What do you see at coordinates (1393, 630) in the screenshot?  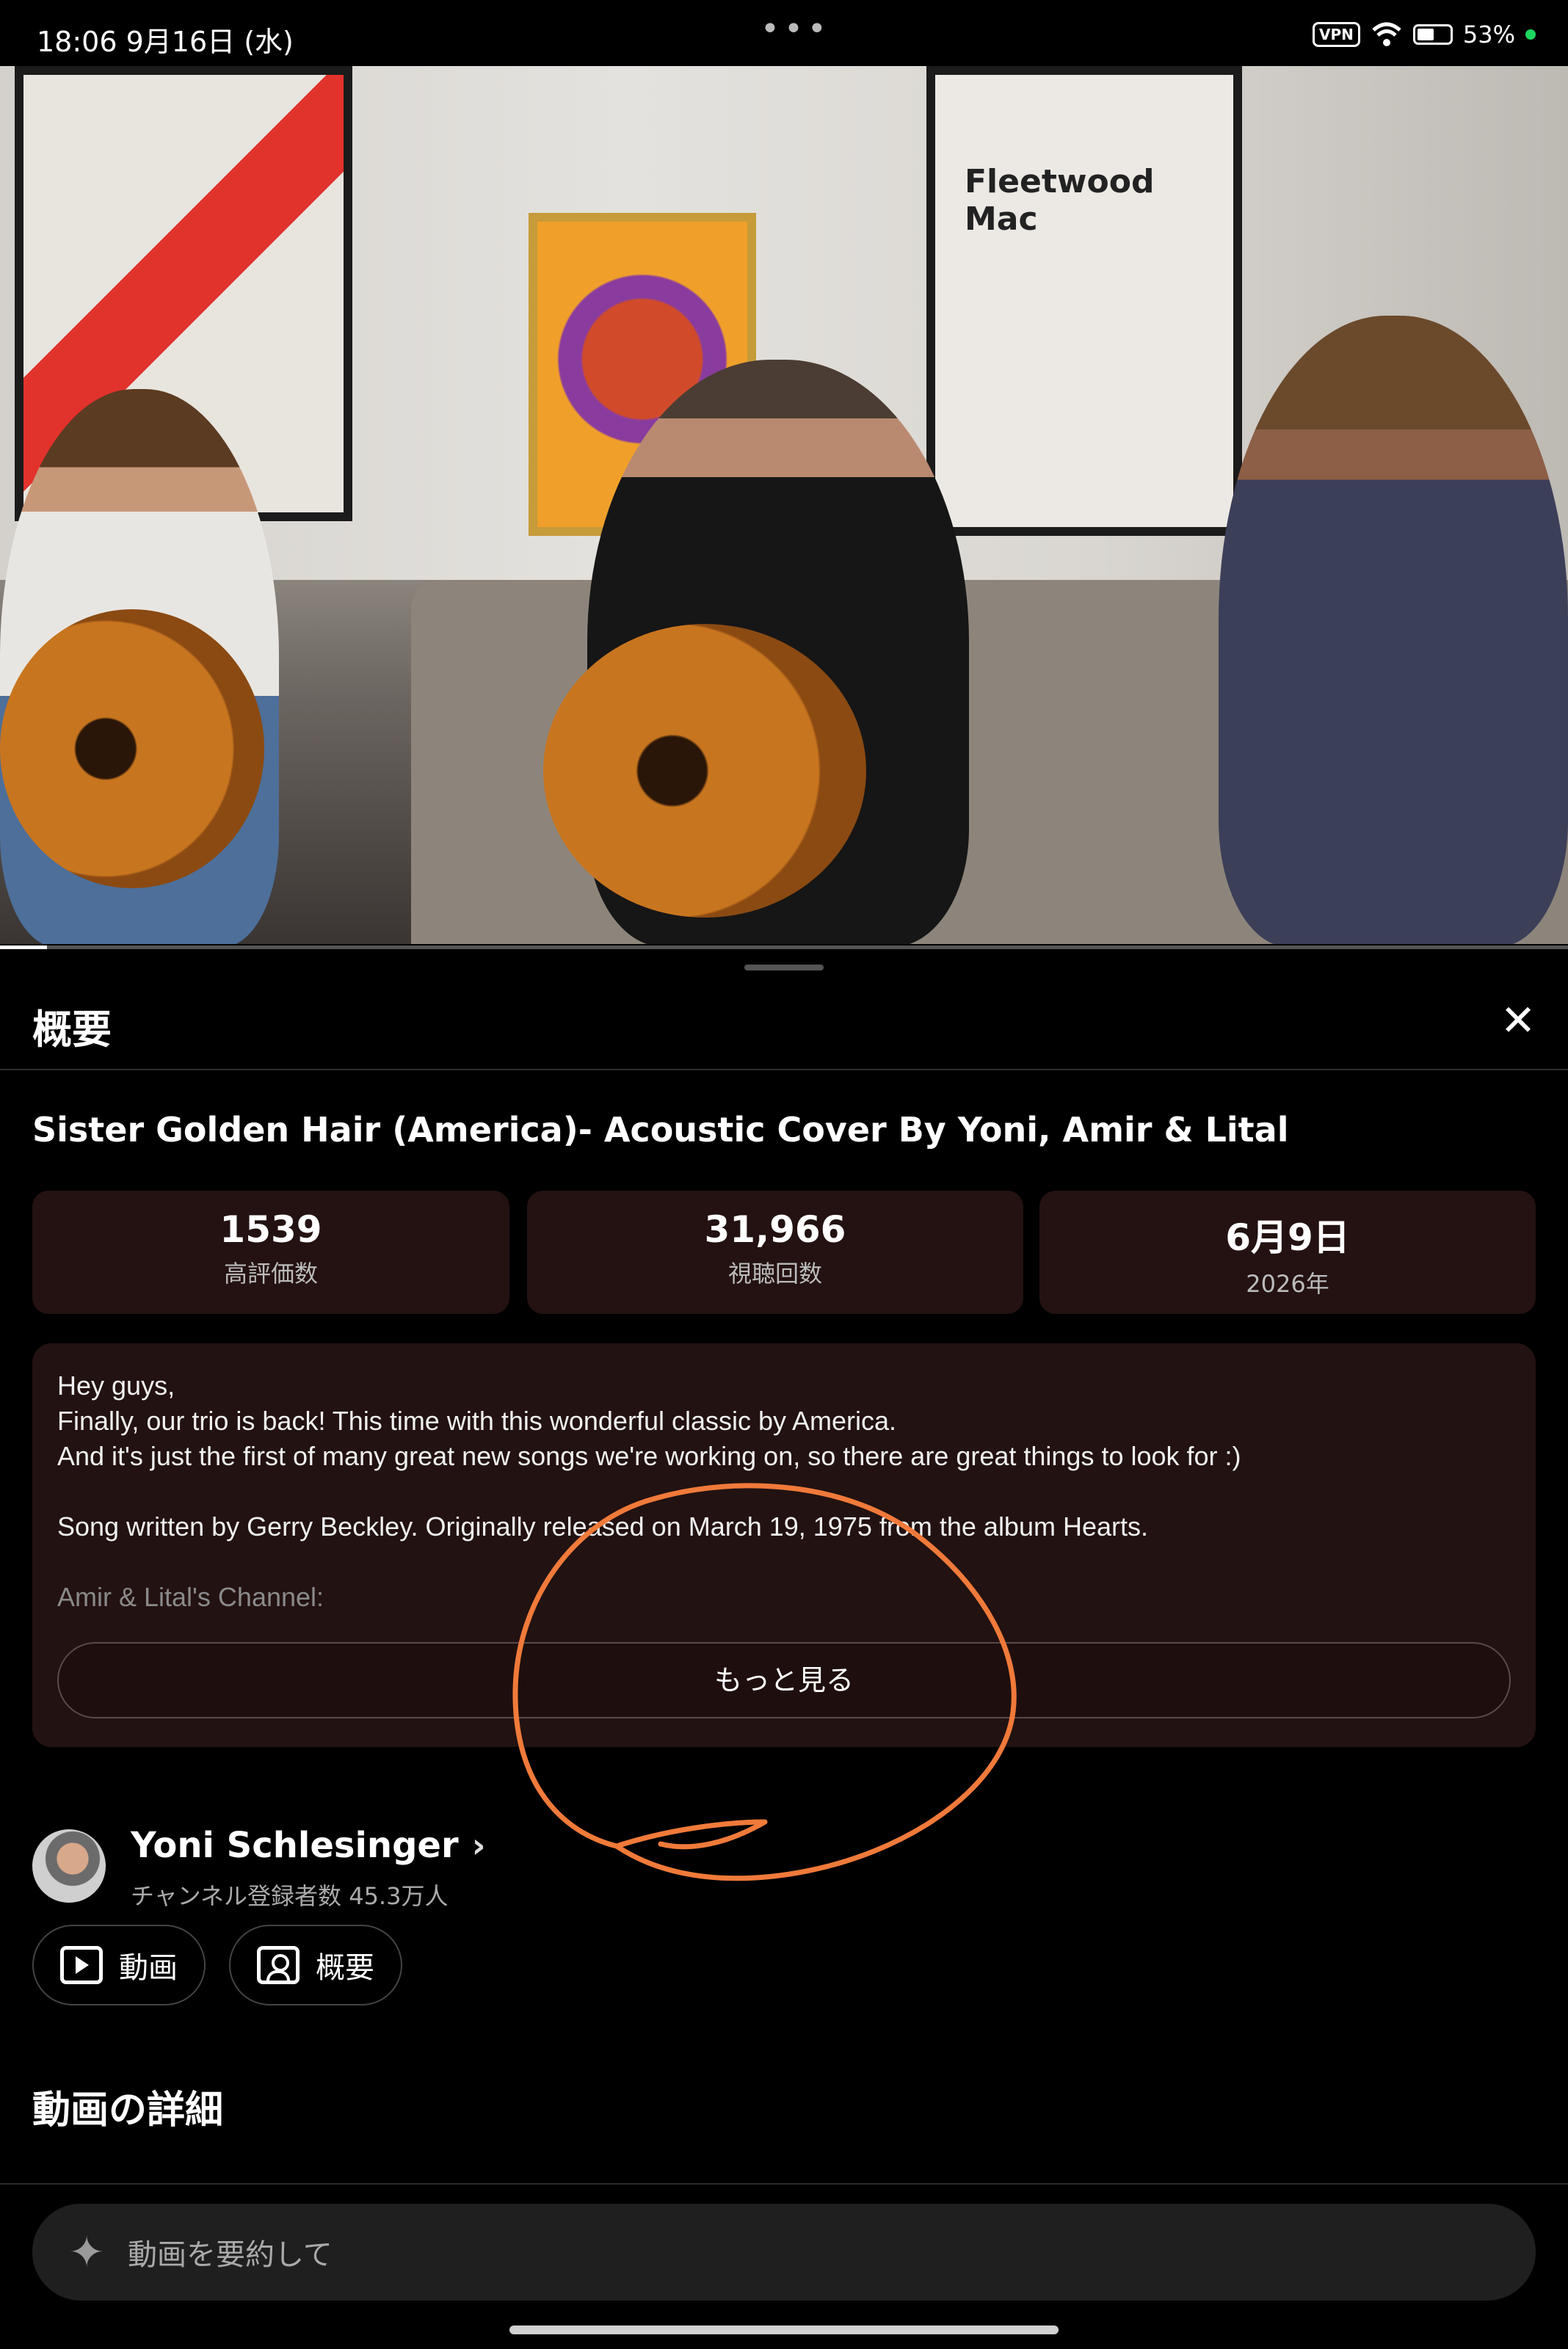 I see `performer-right` at bounding box center [1393, 630].